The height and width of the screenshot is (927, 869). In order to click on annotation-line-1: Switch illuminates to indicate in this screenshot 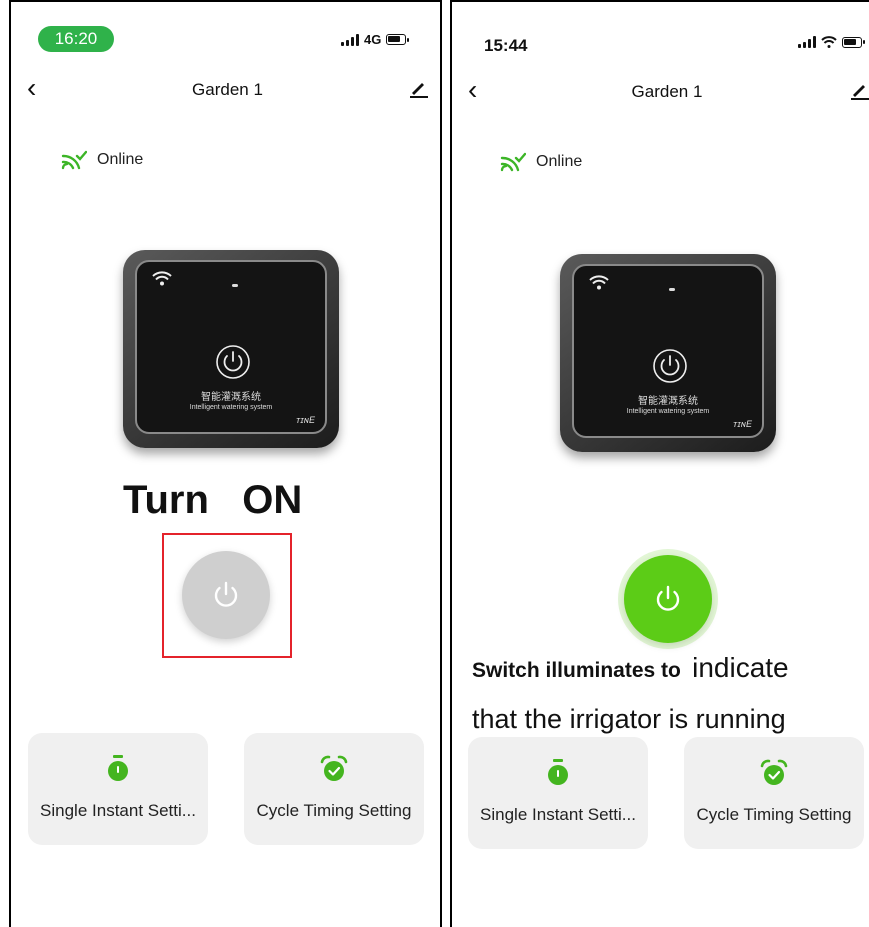, I will do `click(630, 668)`.